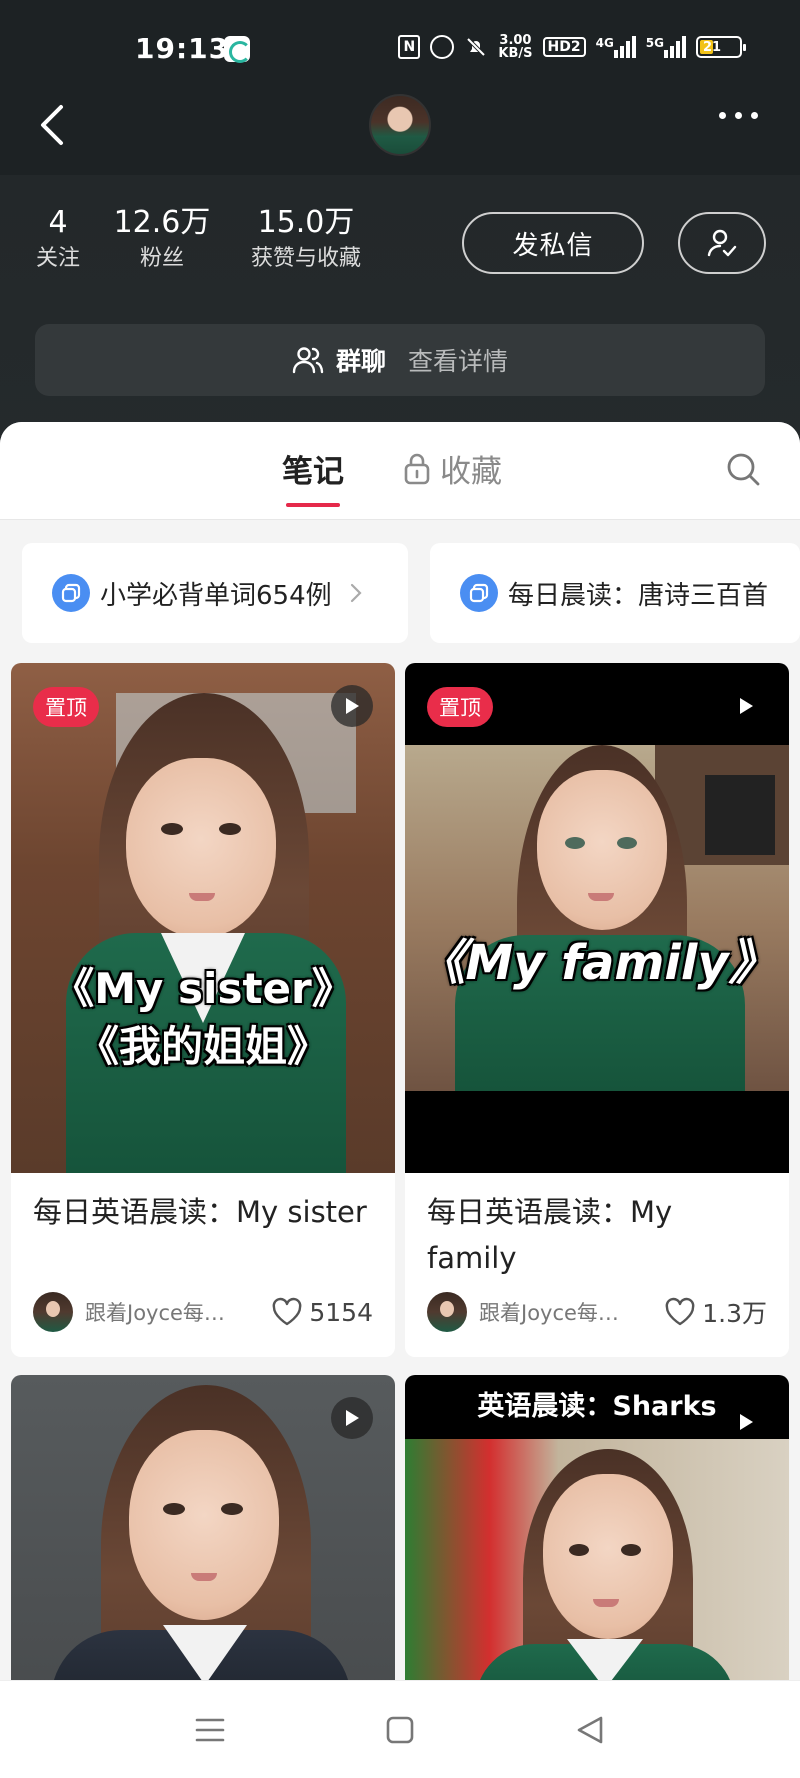 The width and height of the screenshot is (800, 1778). What do you see at coordinates (306, 240) in the screenshot?
I see `stat-likes-collects: 15.0万 获赞与收藏` at bounding box center [306, 240].